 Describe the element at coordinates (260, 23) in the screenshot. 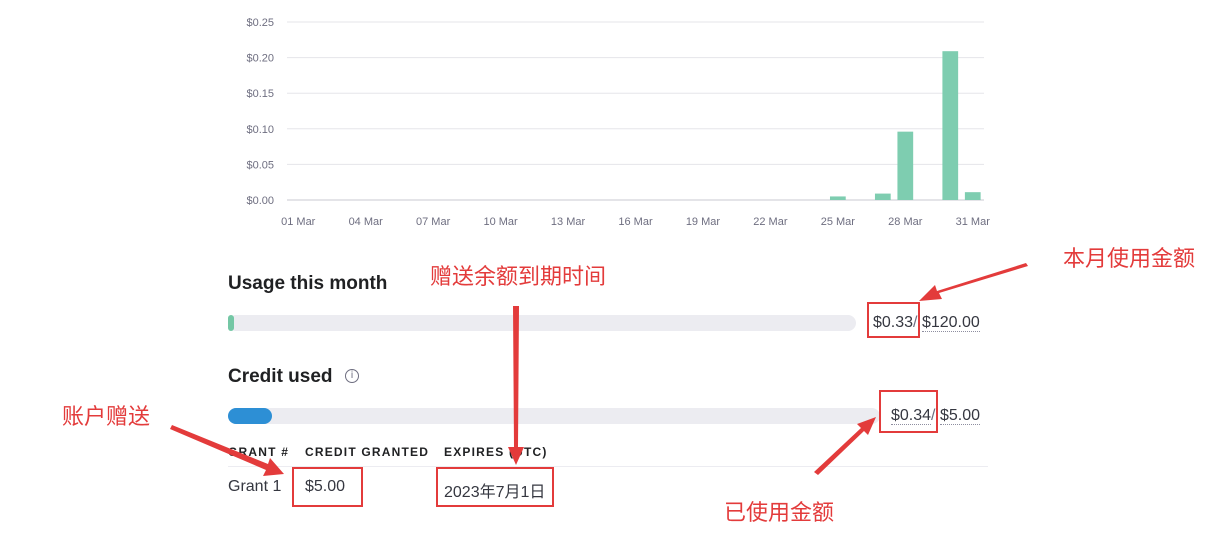

I see `y-tick-label: $0.25` at that location.